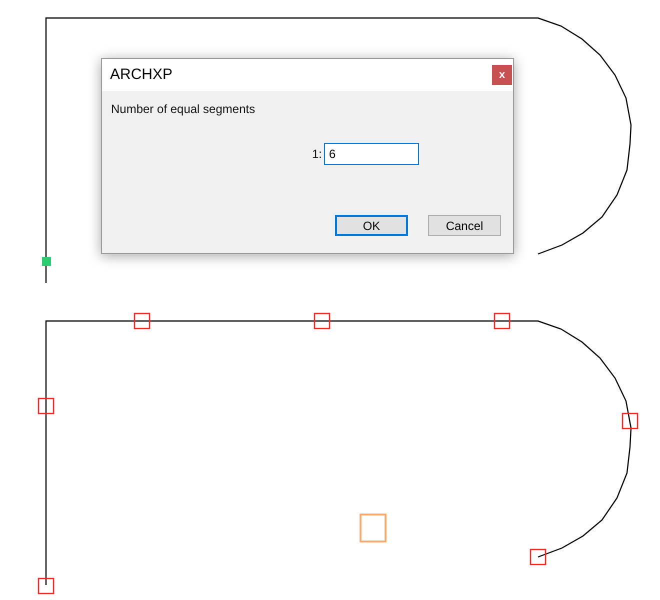  Describe the element at coordinates (46, 261) in the screenshot. I see `filled-square-marker-icon` at that location.